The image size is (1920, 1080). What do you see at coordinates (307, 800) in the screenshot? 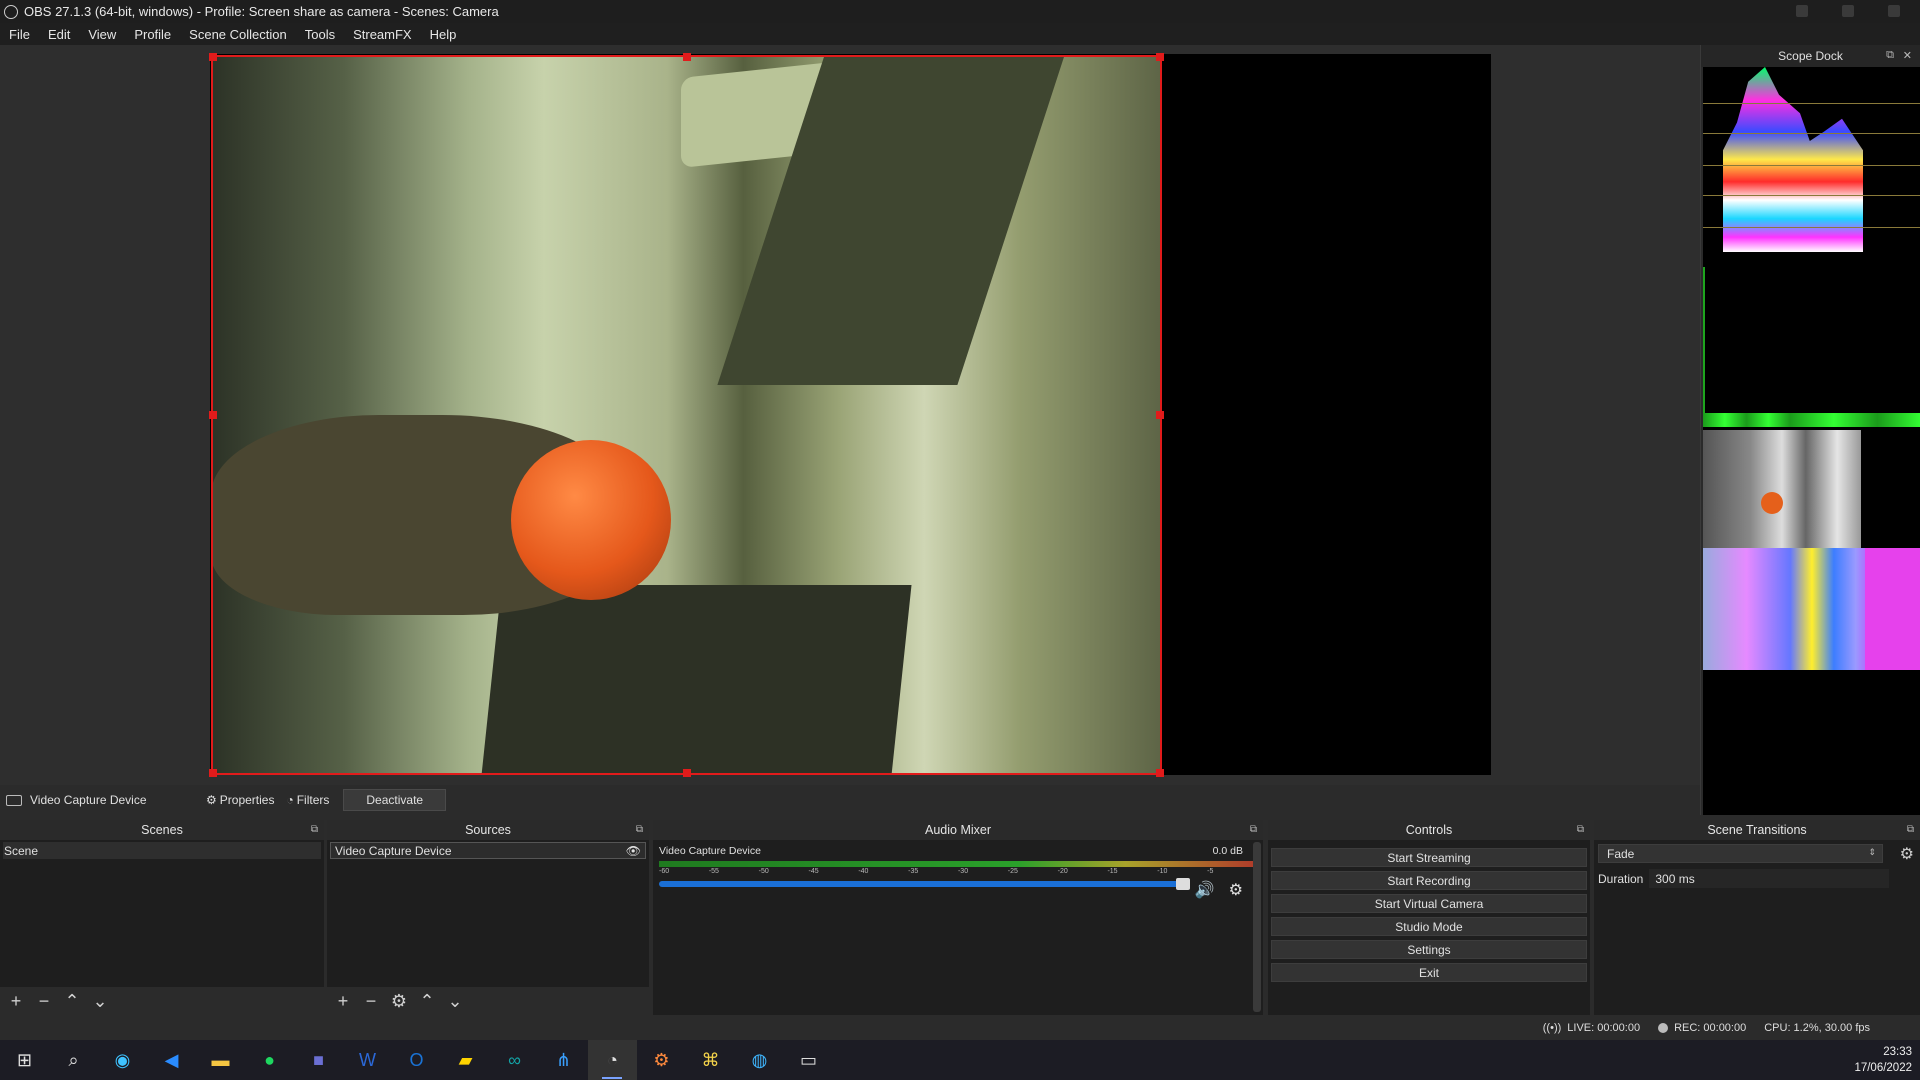
I see `filters-button: ◔ Filters` at bounding box center [307, 800].